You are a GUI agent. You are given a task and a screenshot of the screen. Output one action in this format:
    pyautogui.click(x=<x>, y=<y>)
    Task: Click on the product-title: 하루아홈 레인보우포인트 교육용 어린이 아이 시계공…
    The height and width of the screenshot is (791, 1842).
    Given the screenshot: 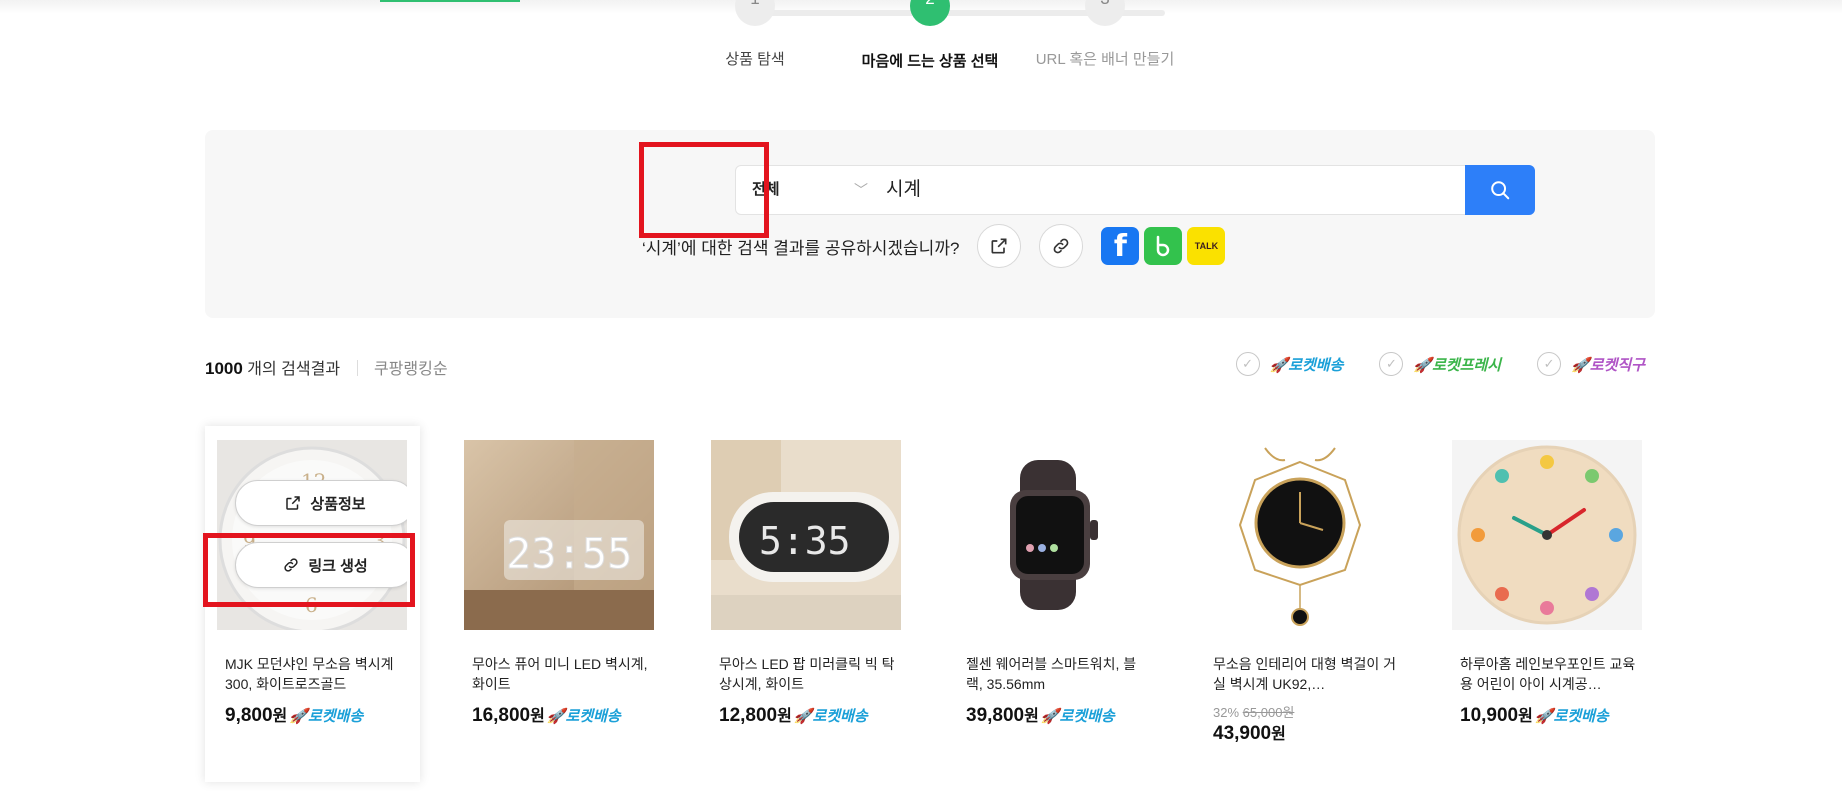 What is the action you would take?
    pyautogui.click(x=1552, y=674)
    